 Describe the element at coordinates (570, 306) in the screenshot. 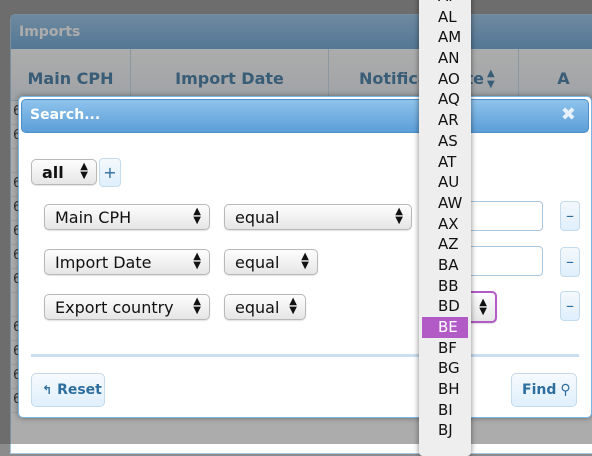

I see `rule-3-remove-button: –` at that location.